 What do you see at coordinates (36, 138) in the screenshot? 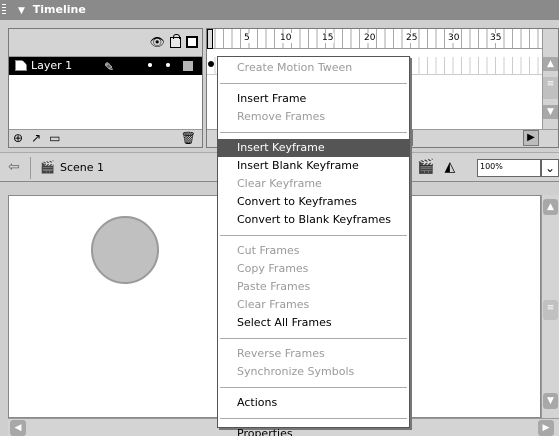
I see `add-motion-guide-icon: ↗` at bounding box center [36, 138].